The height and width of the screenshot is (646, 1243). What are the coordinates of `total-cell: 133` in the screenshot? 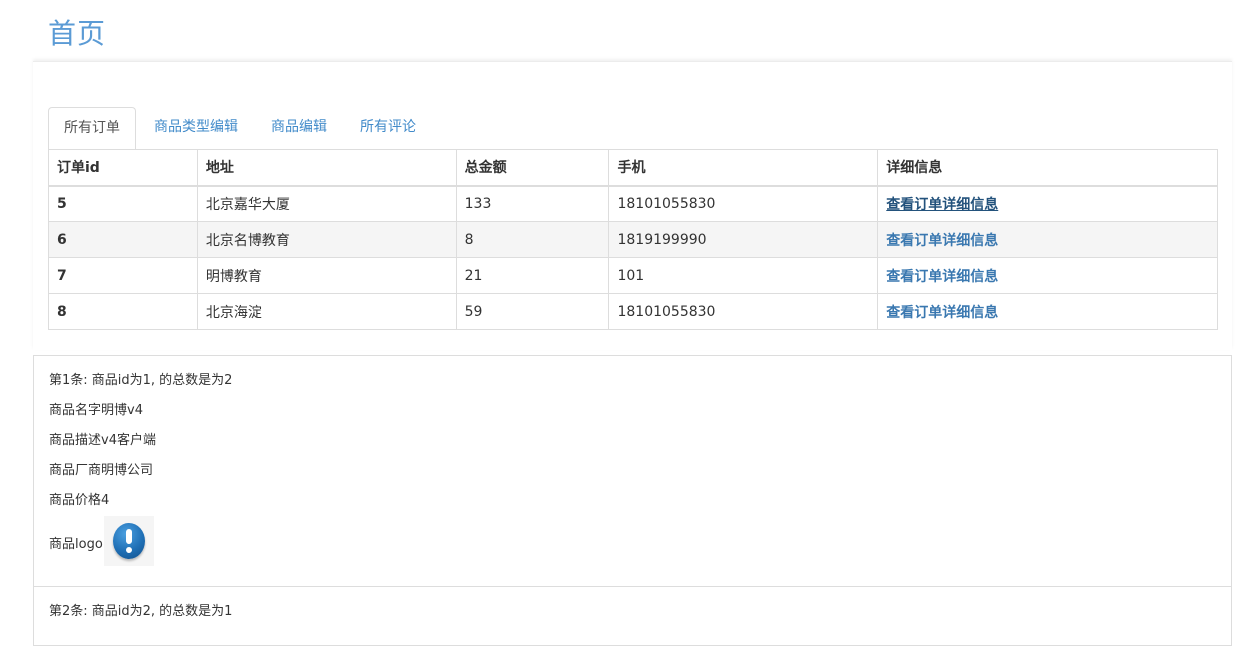 It's located at (532, 203).